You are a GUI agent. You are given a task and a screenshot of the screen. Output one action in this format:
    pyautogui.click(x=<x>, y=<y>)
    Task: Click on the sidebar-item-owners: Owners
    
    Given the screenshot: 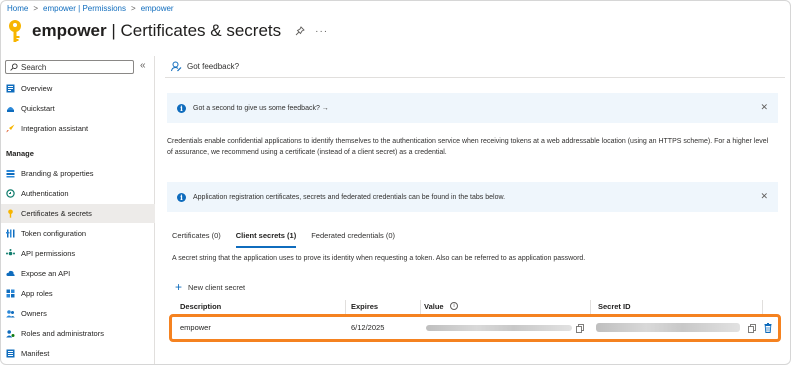 What is the action you would take?
    pyautogui.click(x=78, y=313)
    